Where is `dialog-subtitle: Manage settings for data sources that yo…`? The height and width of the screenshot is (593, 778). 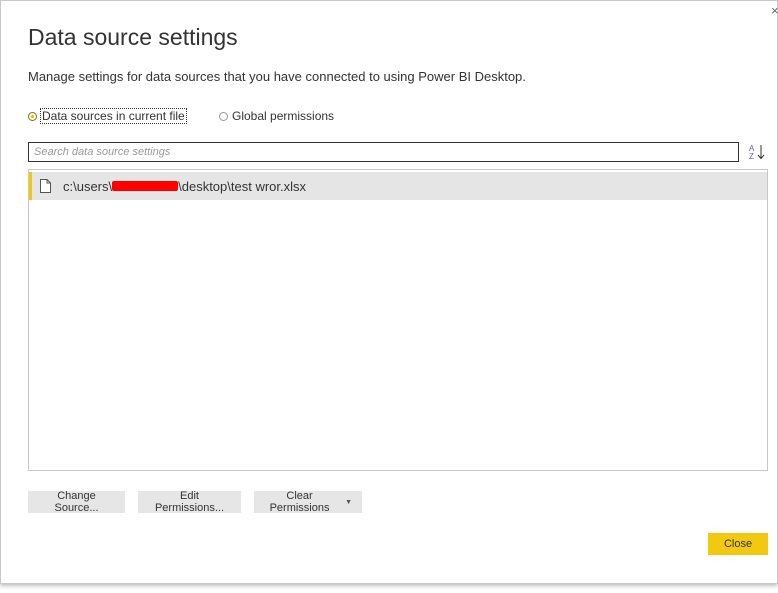 dialog-subtitle: Manage settings for data sources that yo… is located at coordinates (277, 76).